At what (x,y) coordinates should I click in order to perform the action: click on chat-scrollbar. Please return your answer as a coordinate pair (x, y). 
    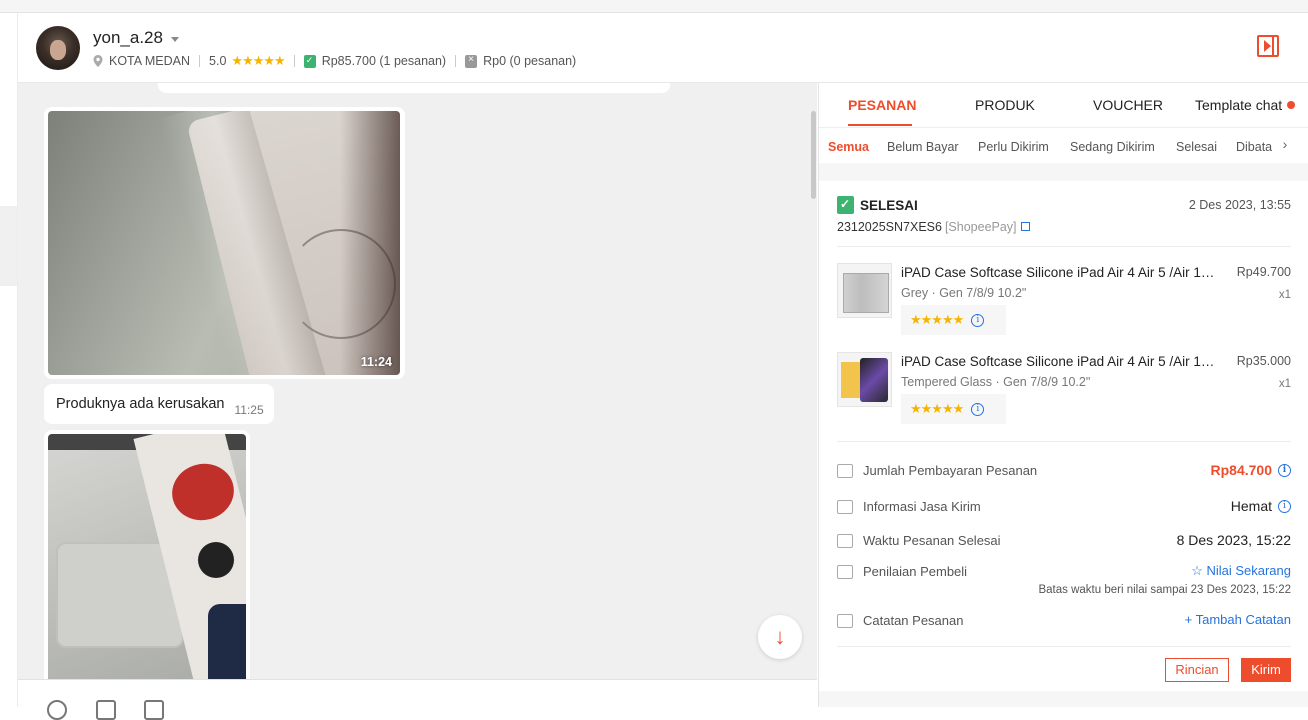
    Looking at the image, I should click on (813, 155).